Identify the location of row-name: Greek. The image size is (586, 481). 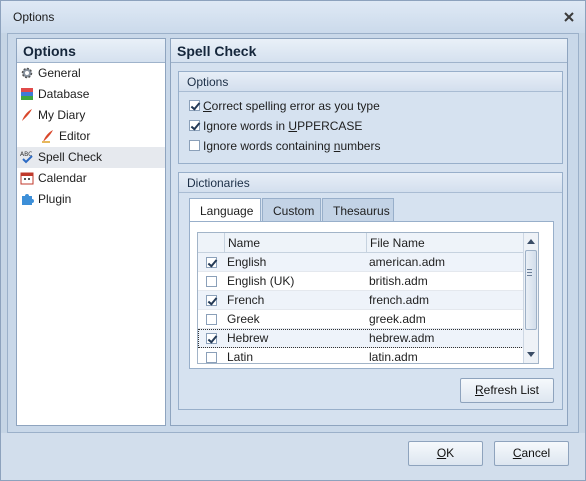
(243, 319).